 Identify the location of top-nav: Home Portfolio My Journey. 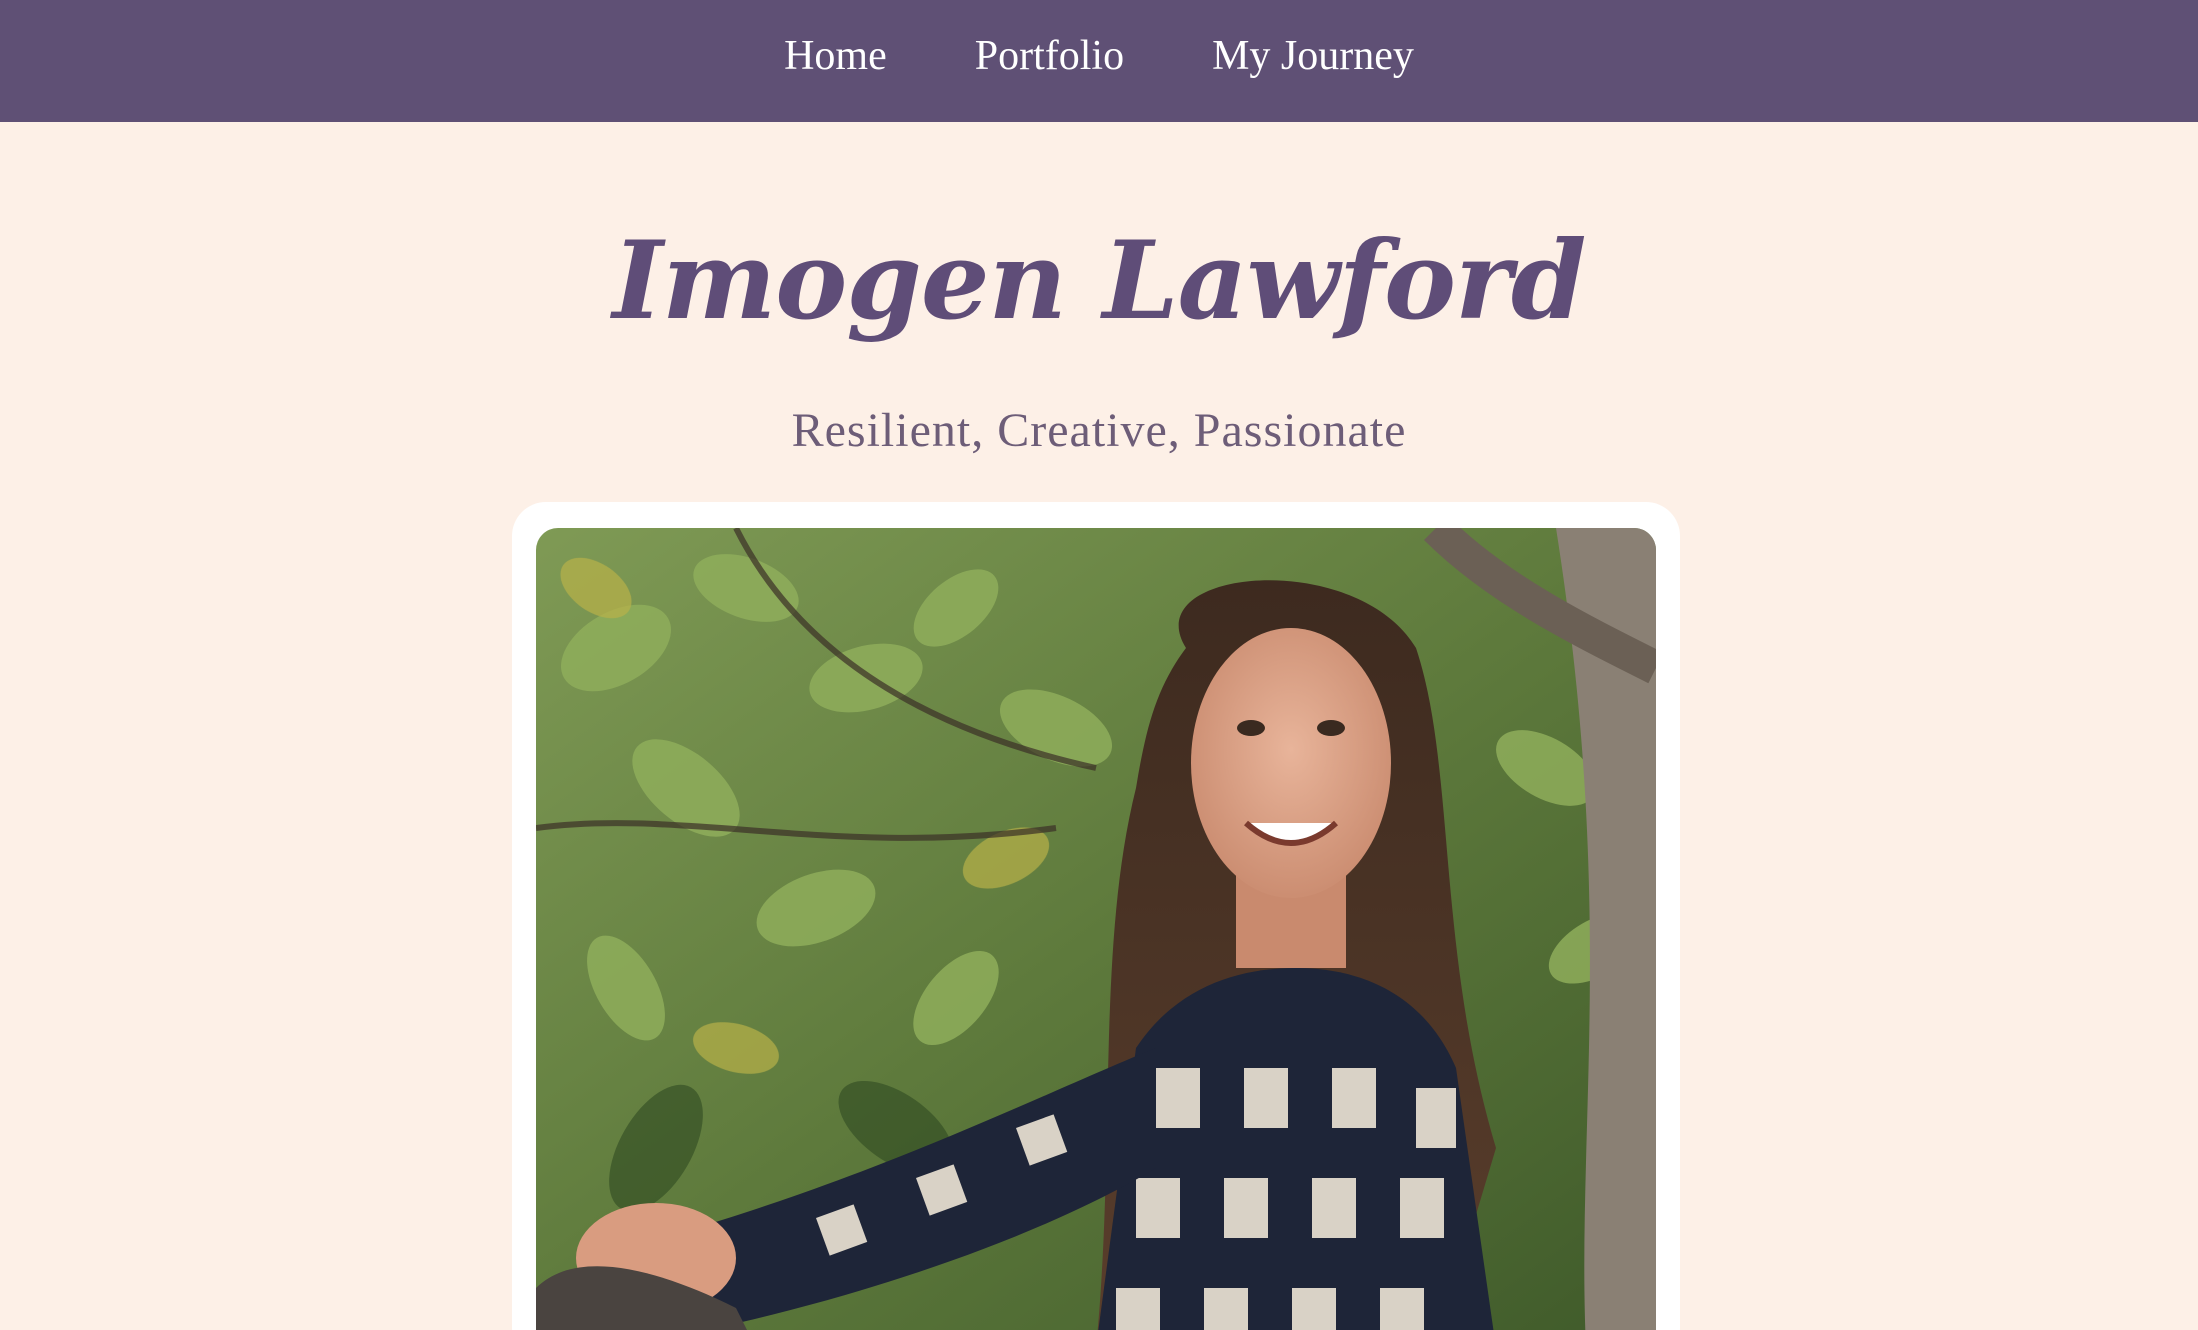
(1099, 61).